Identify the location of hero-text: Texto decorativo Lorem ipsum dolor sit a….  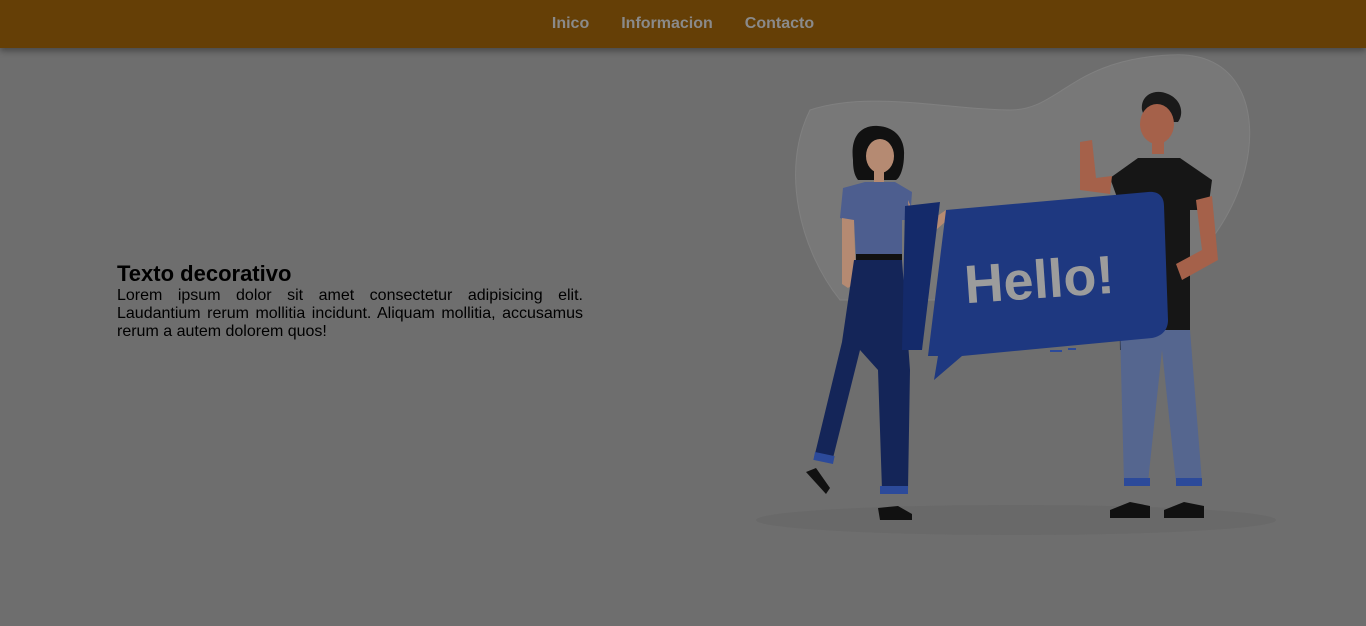
(350, 301).